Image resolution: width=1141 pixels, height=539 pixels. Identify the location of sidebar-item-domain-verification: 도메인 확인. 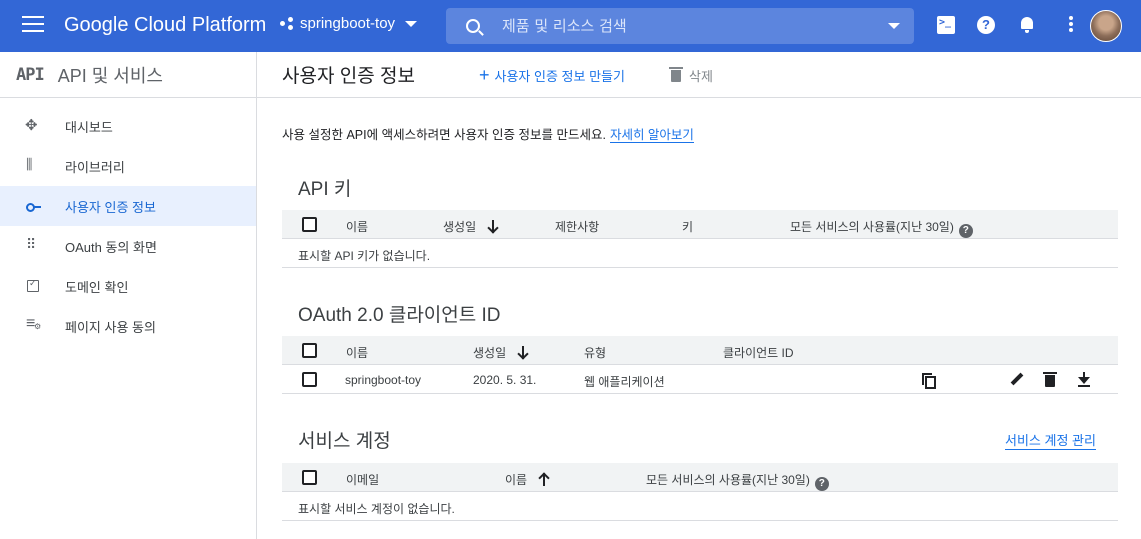
(128, 286).